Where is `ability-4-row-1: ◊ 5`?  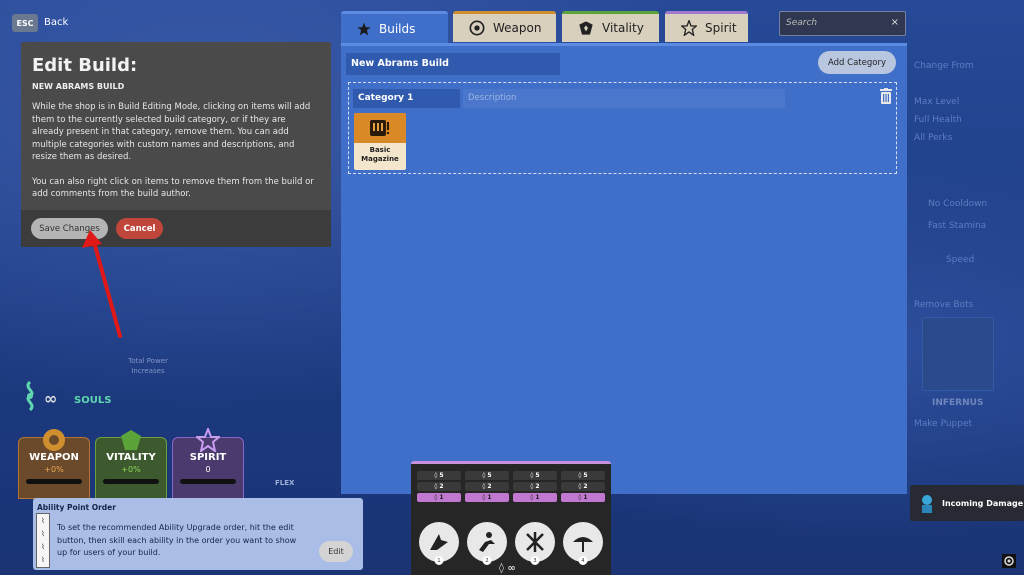
ability-4-row-1: ◊ 5 is located at coordinates (583, 475).